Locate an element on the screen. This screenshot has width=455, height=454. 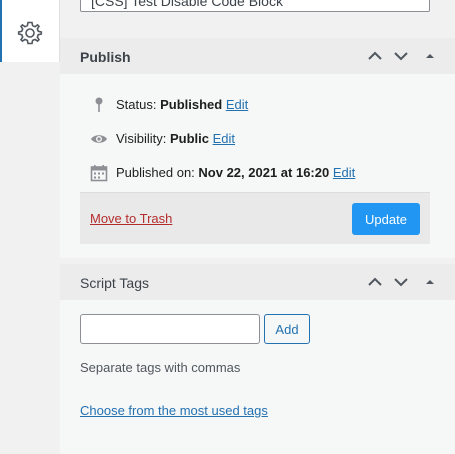
pin-icon is located at coordinates (99, 104).